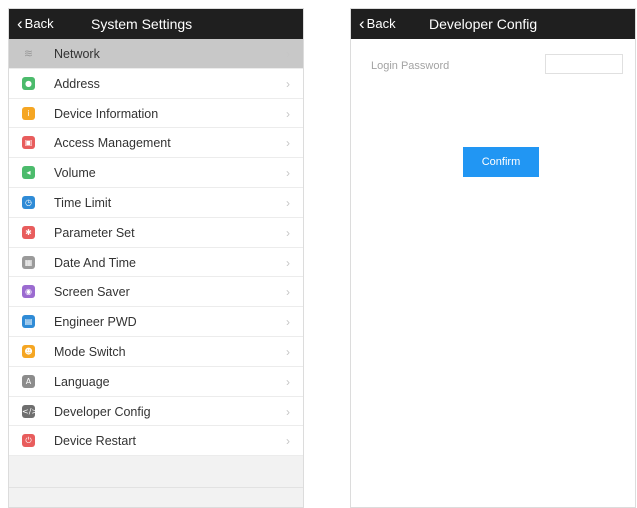 This screenshot has width=637, height=508. Describe the element at coordinates (28, 441) in the screenshot. I see `power-icon: ⏻` at that location.